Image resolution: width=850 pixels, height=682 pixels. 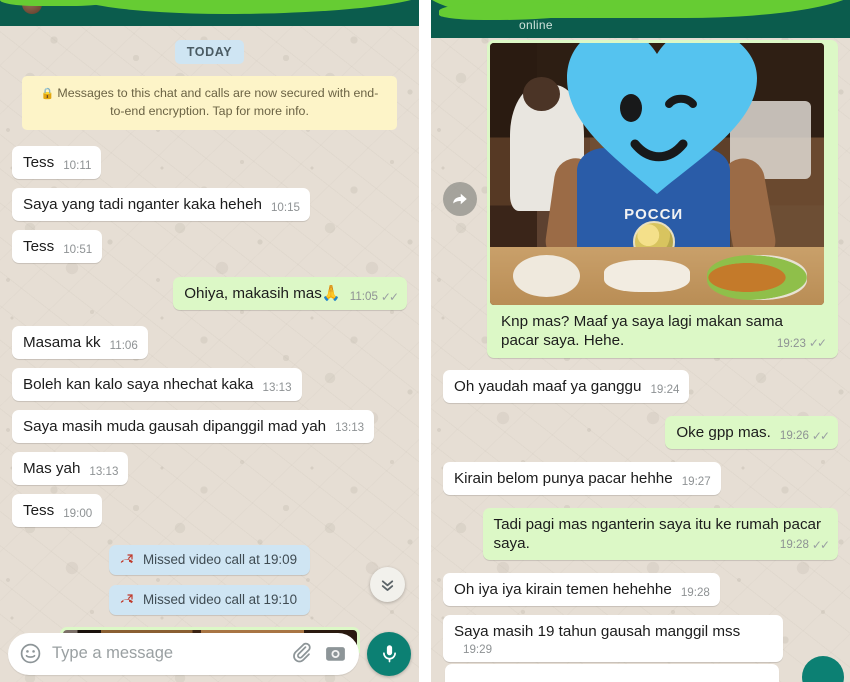 What do you see at coordinates (542, 94) in the screenshot?
I see `photo-background-person-head` at bounding box center [542, 94].